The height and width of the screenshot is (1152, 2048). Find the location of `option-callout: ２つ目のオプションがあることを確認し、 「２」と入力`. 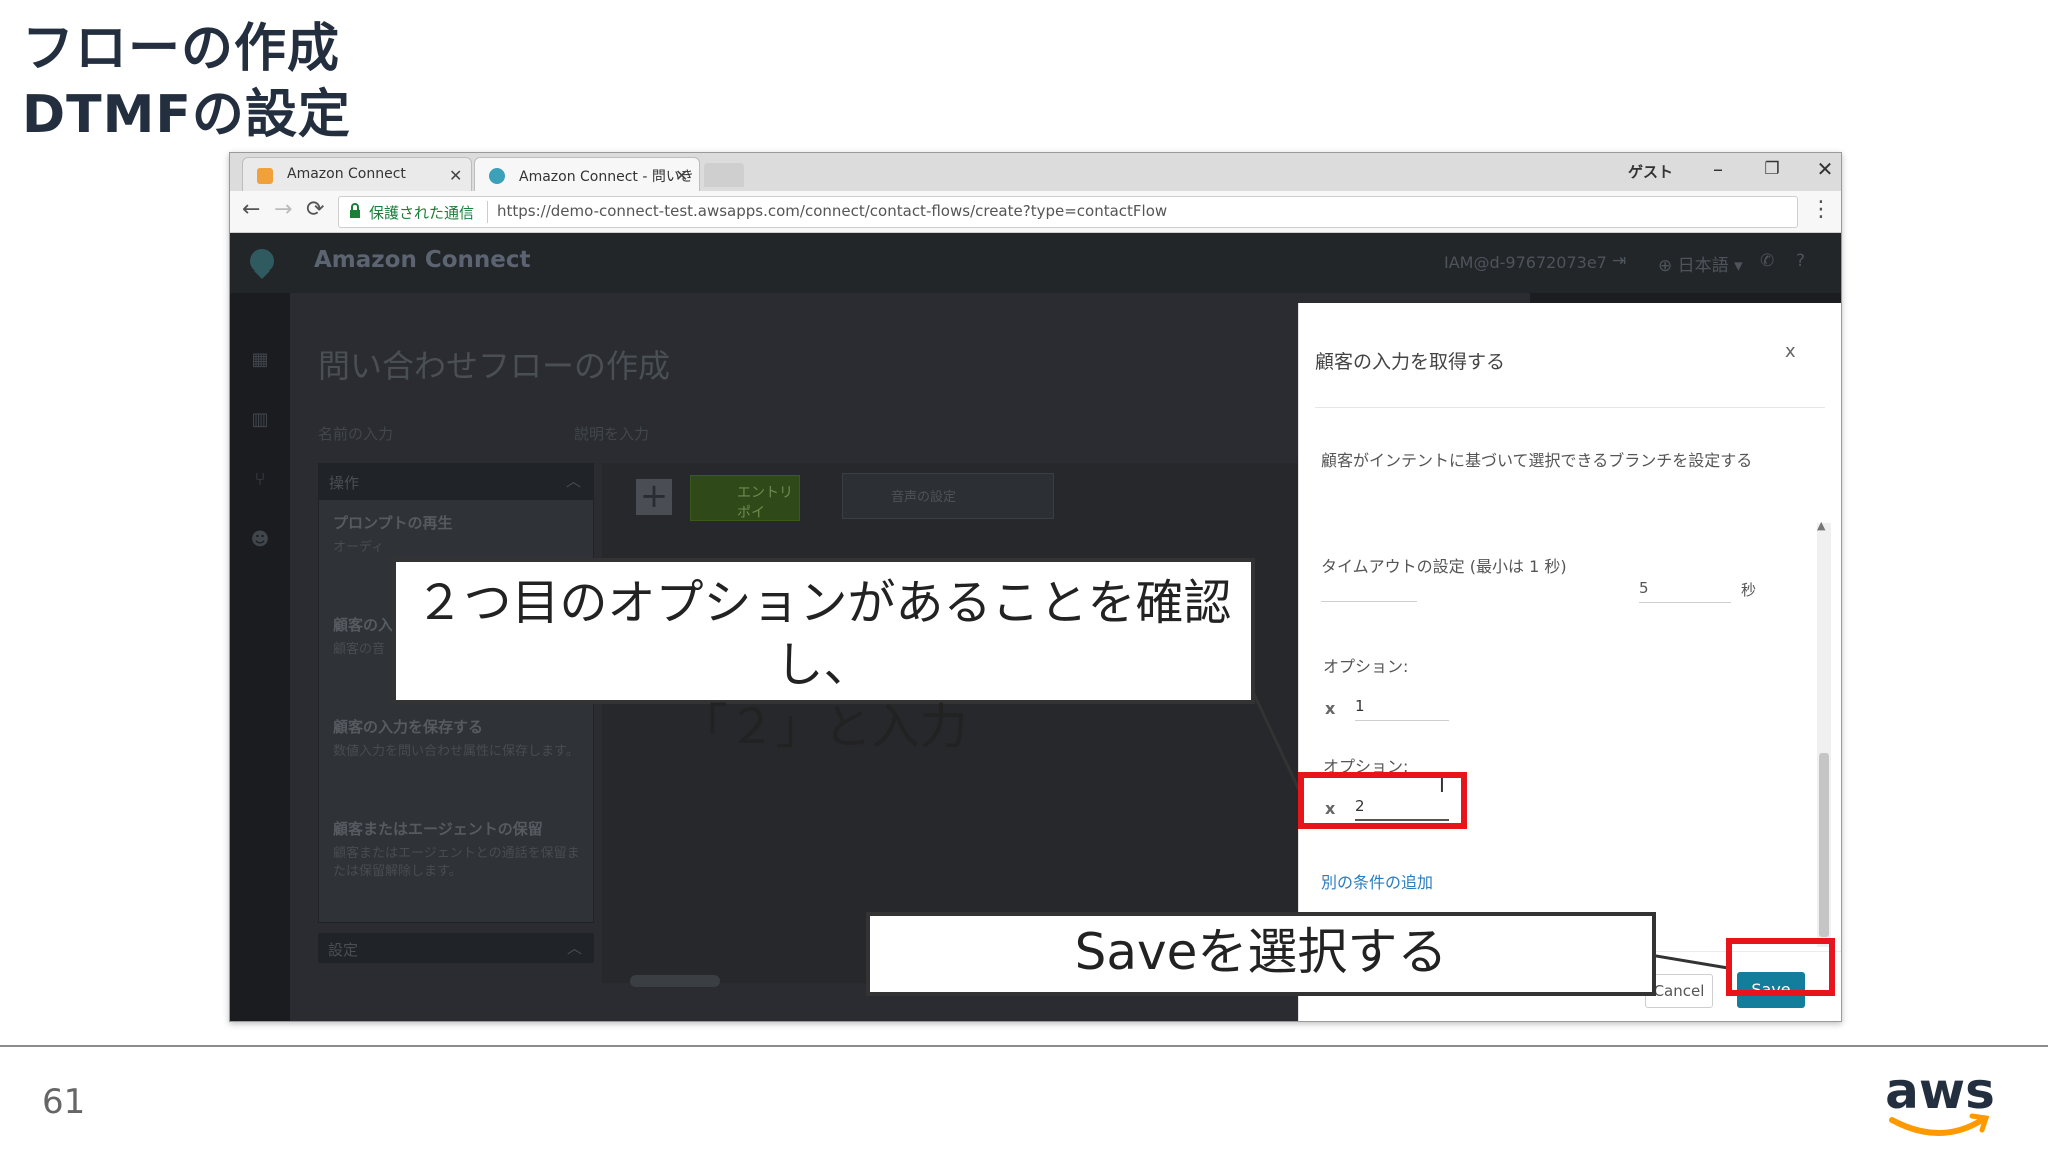

option-callout: ２つ目のオプションがあることを確認し、 「２」と入力 is located at coordinates (823, 656).